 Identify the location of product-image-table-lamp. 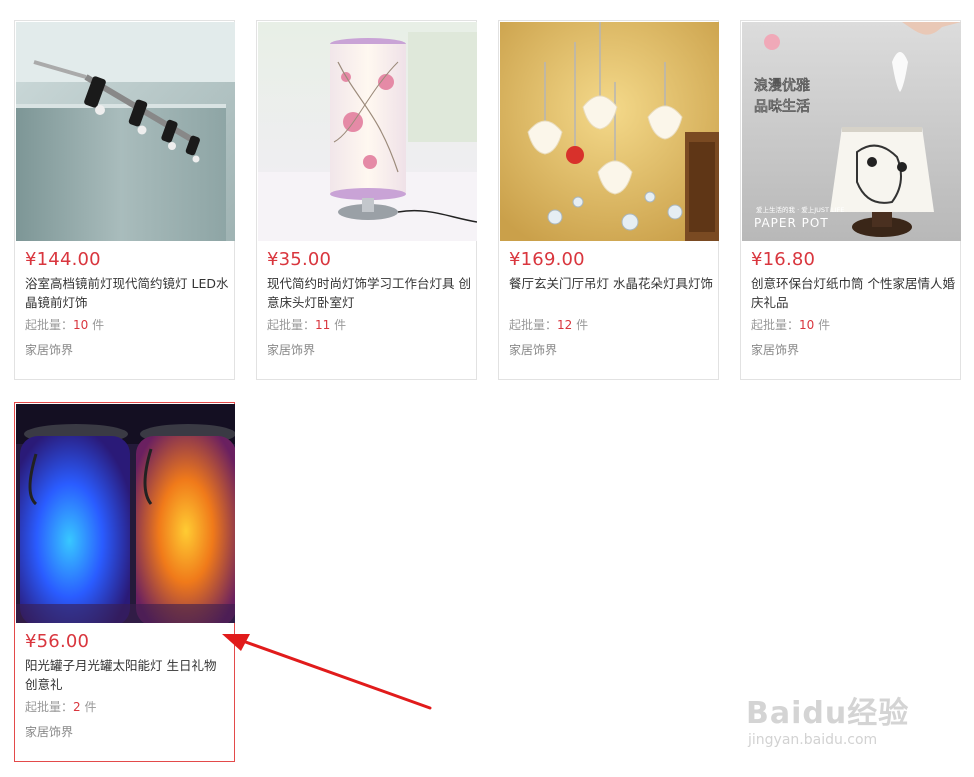
(367, 131).